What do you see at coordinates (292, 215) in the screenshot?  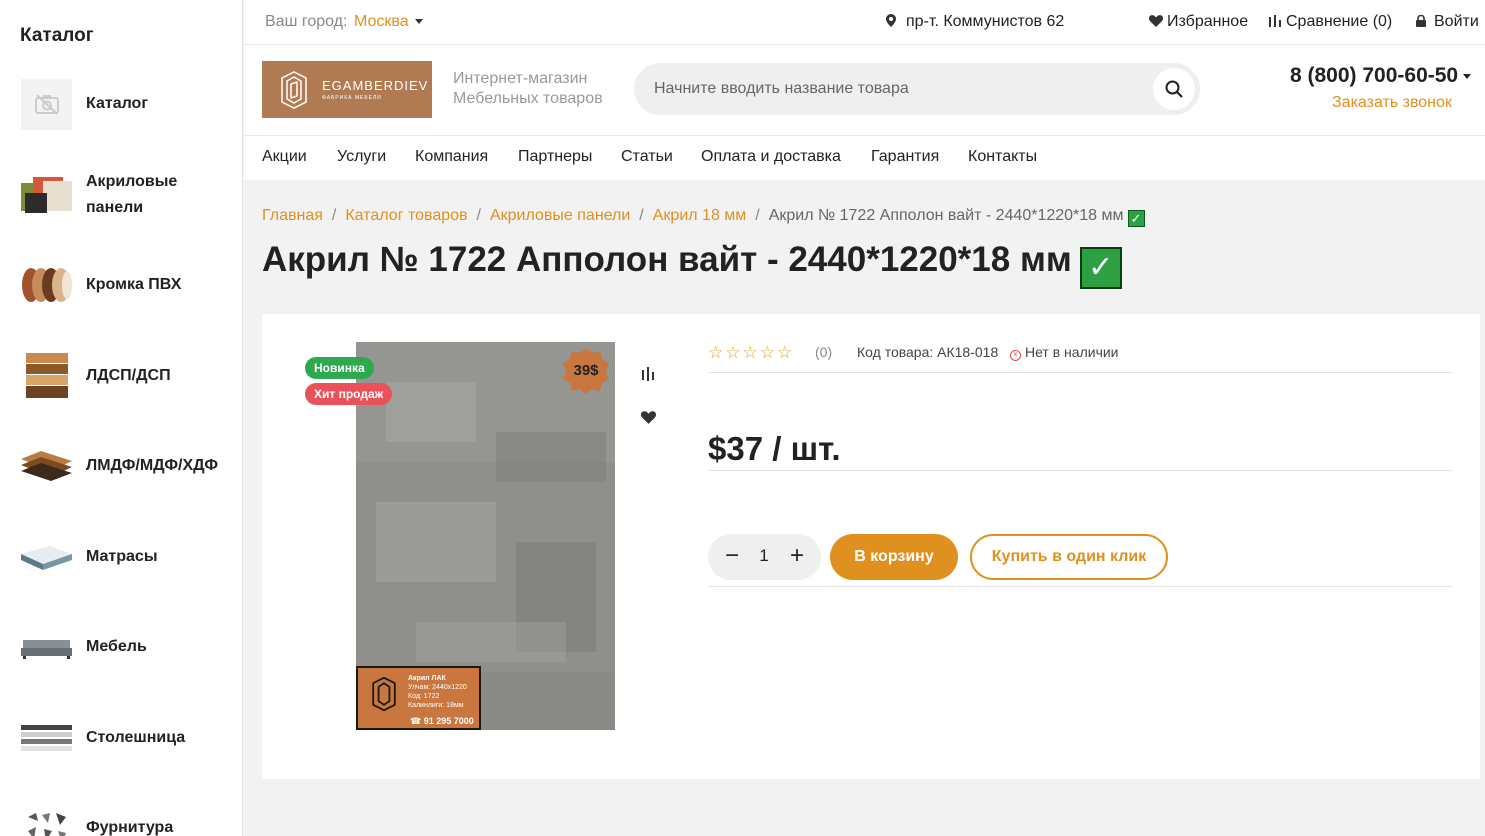 I see `breadcrumb-home: Главная` at bounding box center [292, 215].